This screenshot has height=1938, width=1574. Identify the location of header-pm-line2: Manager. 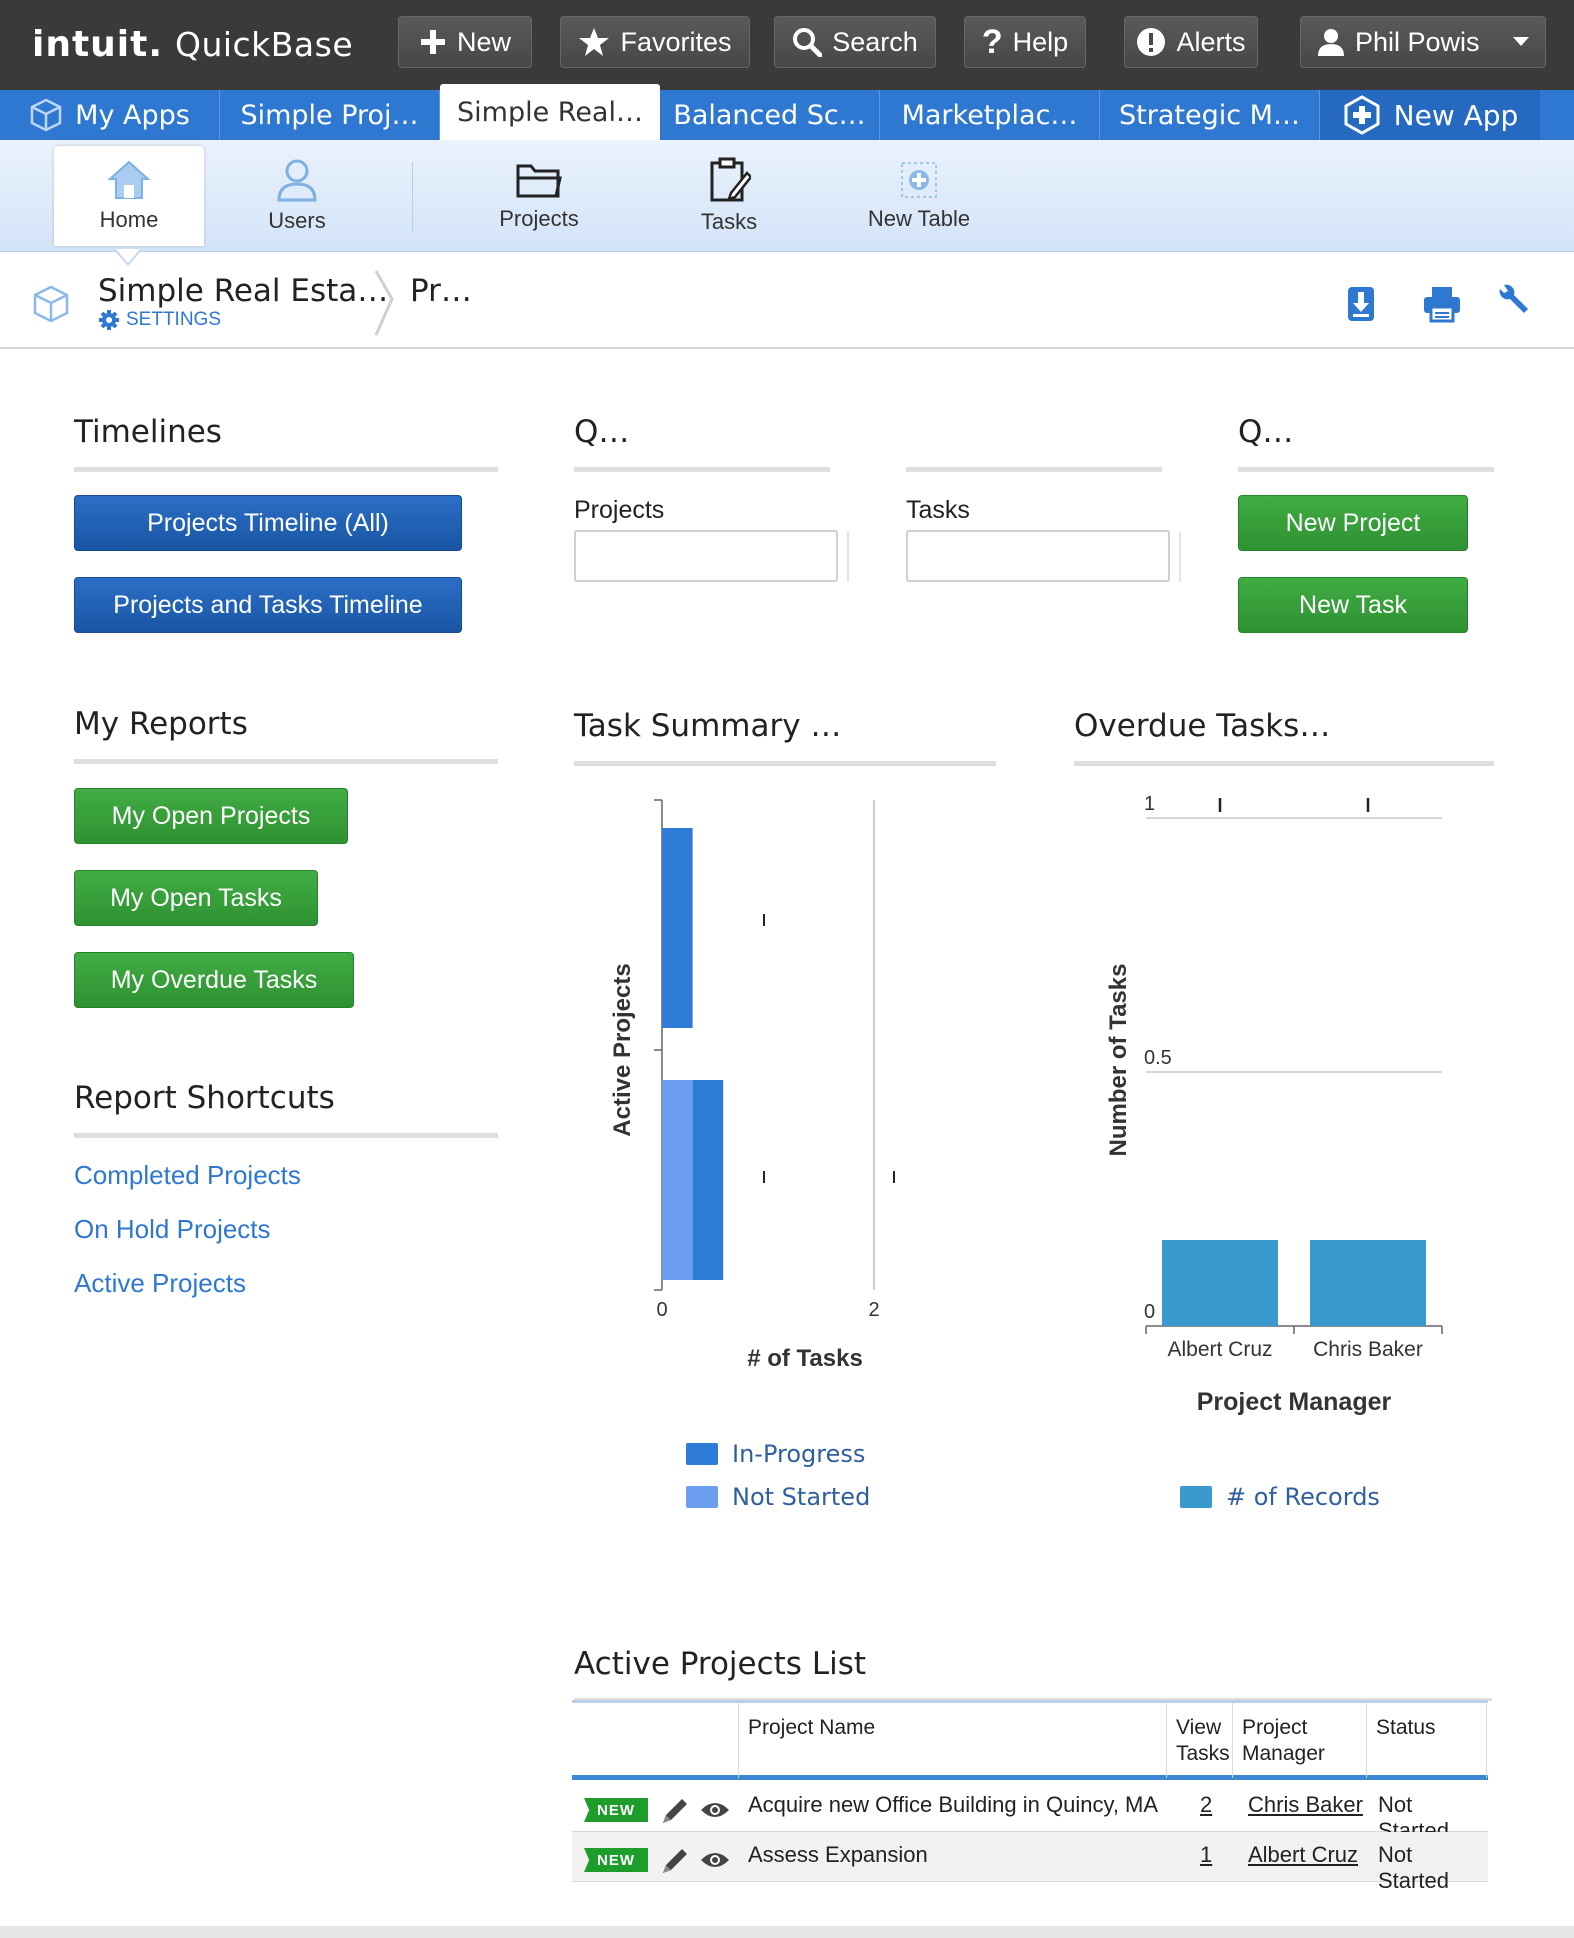
(1283, 1753).